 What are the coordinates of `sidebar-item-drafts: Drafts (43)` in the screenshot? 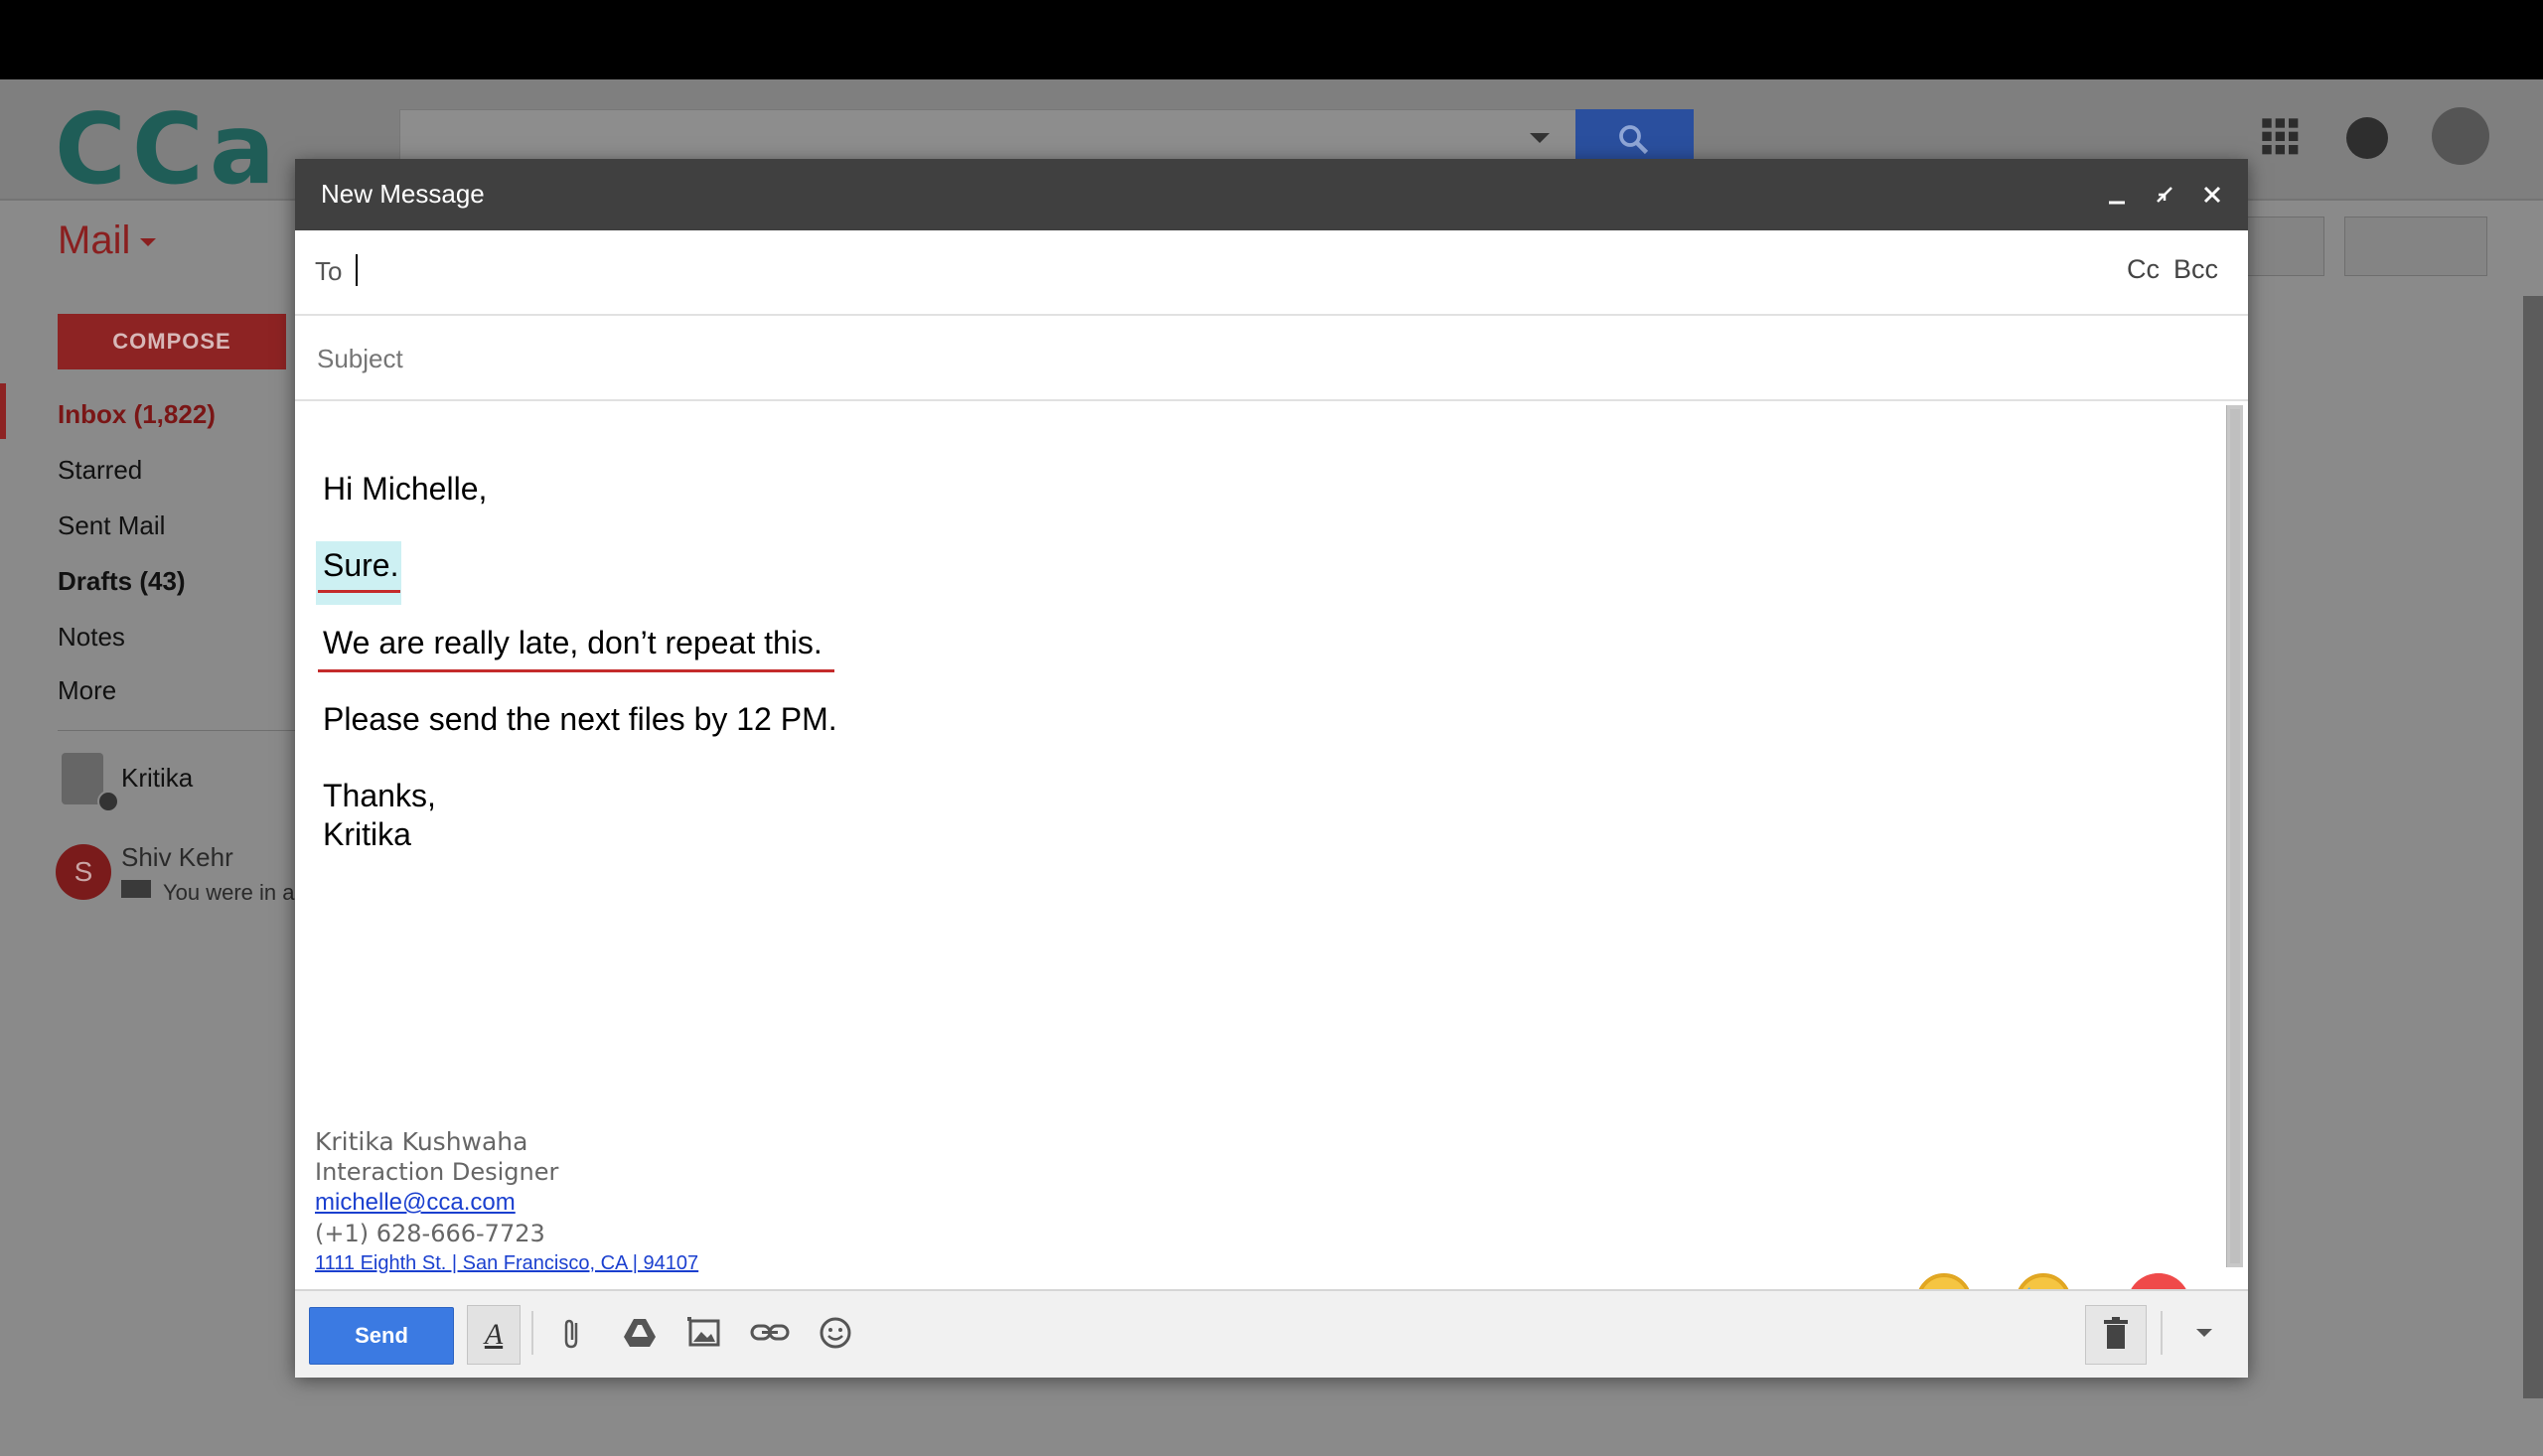 It's located at (122, 581).